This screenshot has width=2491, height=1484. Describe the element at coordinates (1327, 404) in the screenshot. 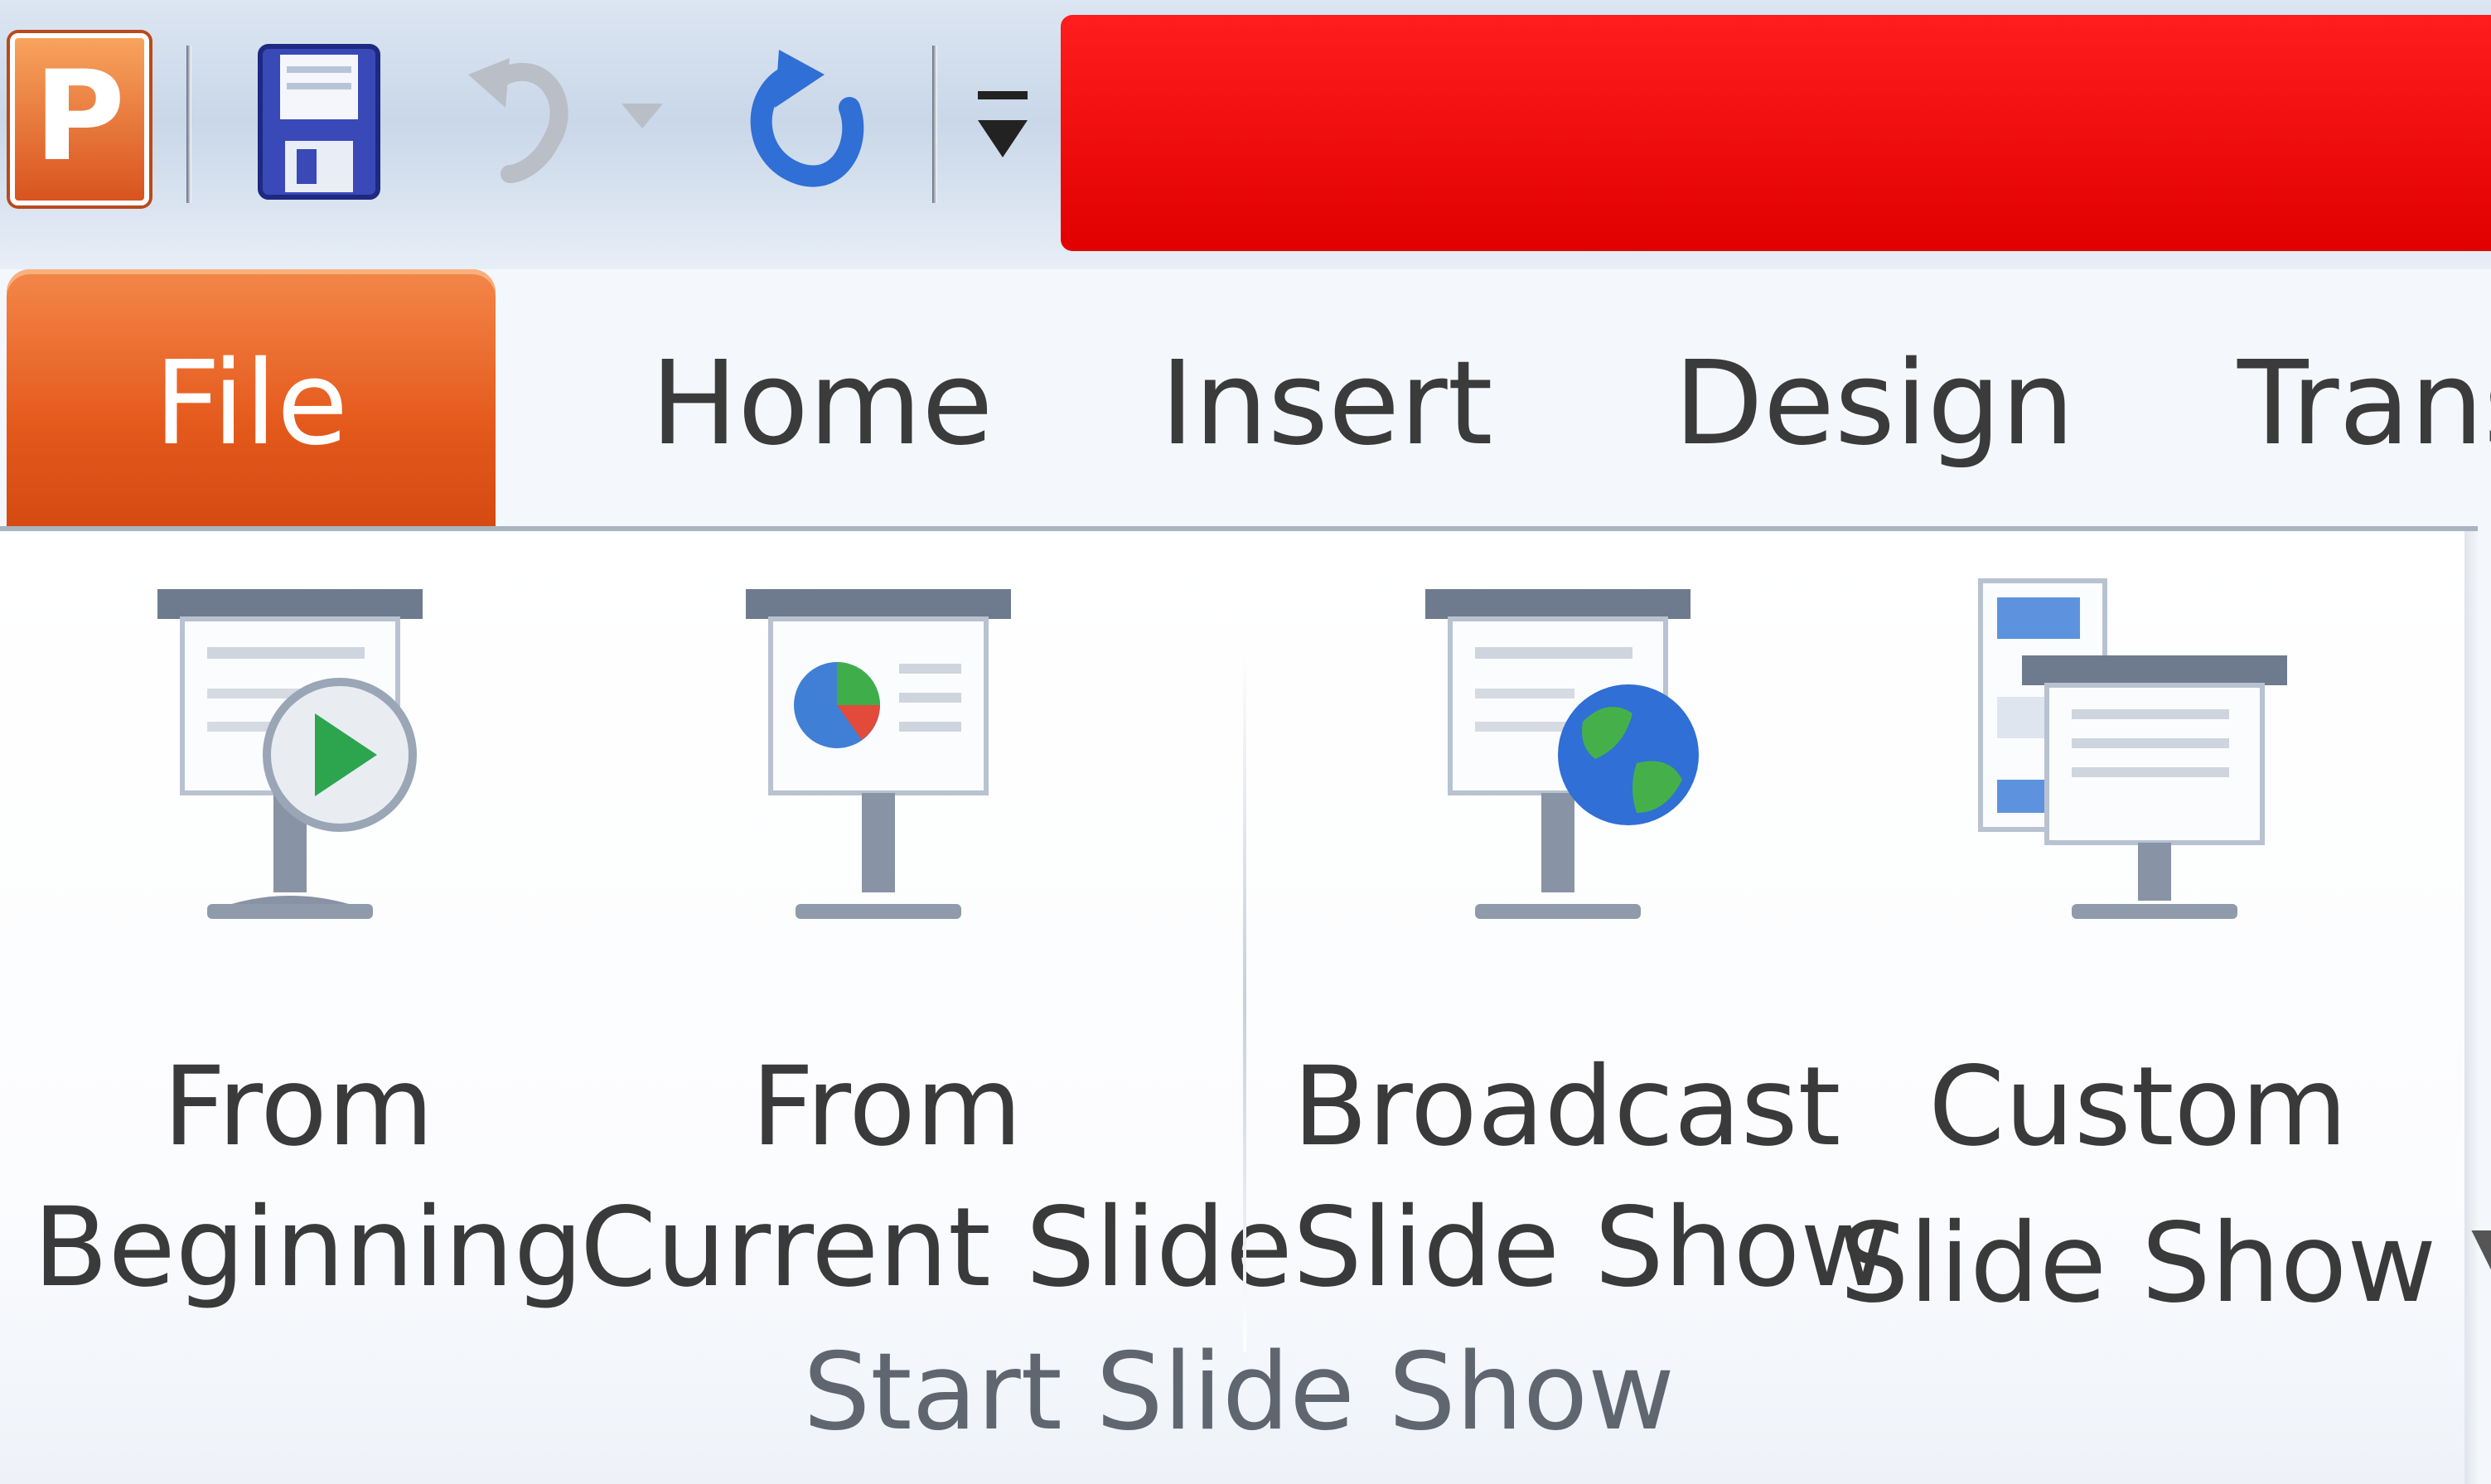

I see `tab-insert: Insert` at that location.